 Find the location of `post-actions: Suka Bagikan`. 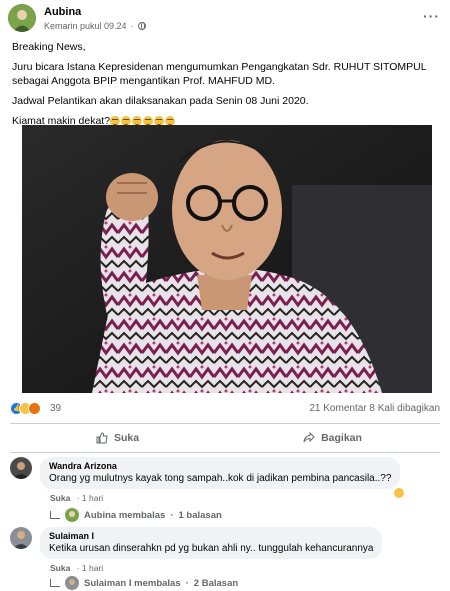

post-actions: Suka Bagikan is located at coordinates (225, 438).